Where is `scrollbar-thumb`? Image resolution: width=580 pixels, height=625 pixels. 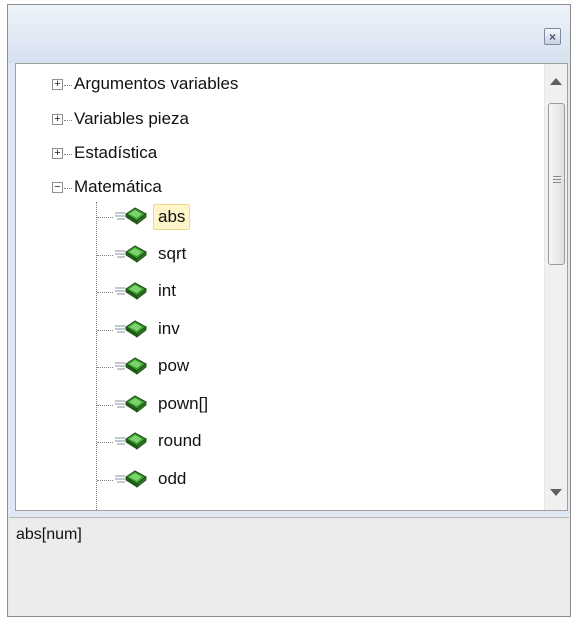 scrollbar-thumb is located at coordinates (556, 184).